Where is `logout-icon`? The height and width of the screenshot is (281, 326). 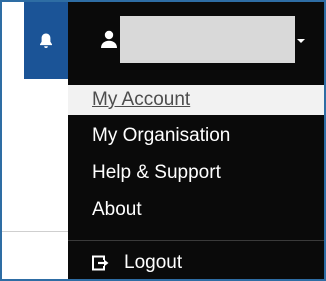
logout-icon is located at coordinates (100, 263).